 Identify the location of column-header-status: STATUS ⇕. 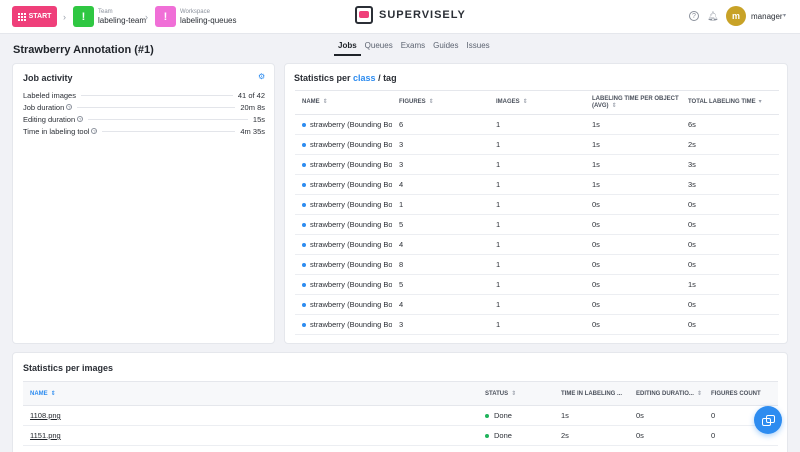
(516, 393).